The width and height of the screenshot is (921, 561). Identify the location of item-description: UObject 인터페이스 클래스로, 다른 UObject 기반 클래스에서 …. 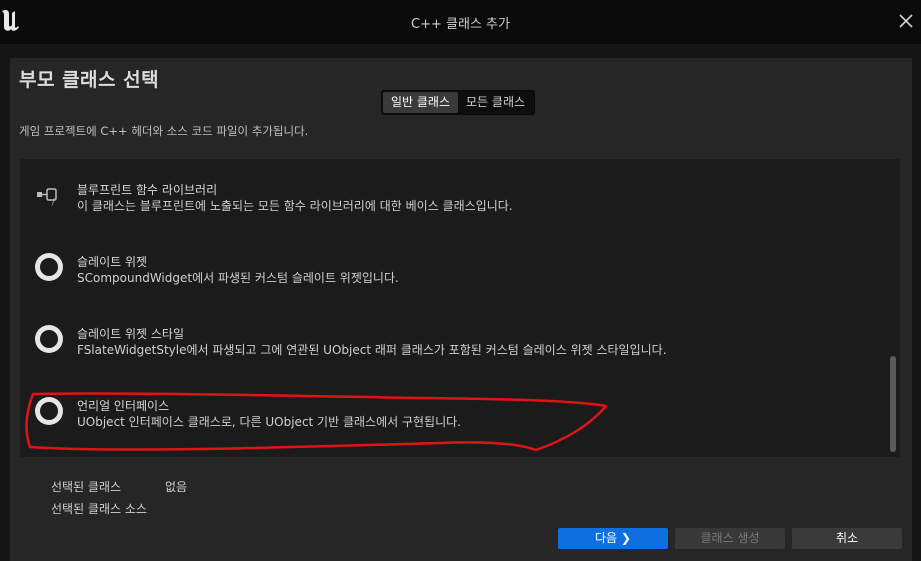
(269, 422).